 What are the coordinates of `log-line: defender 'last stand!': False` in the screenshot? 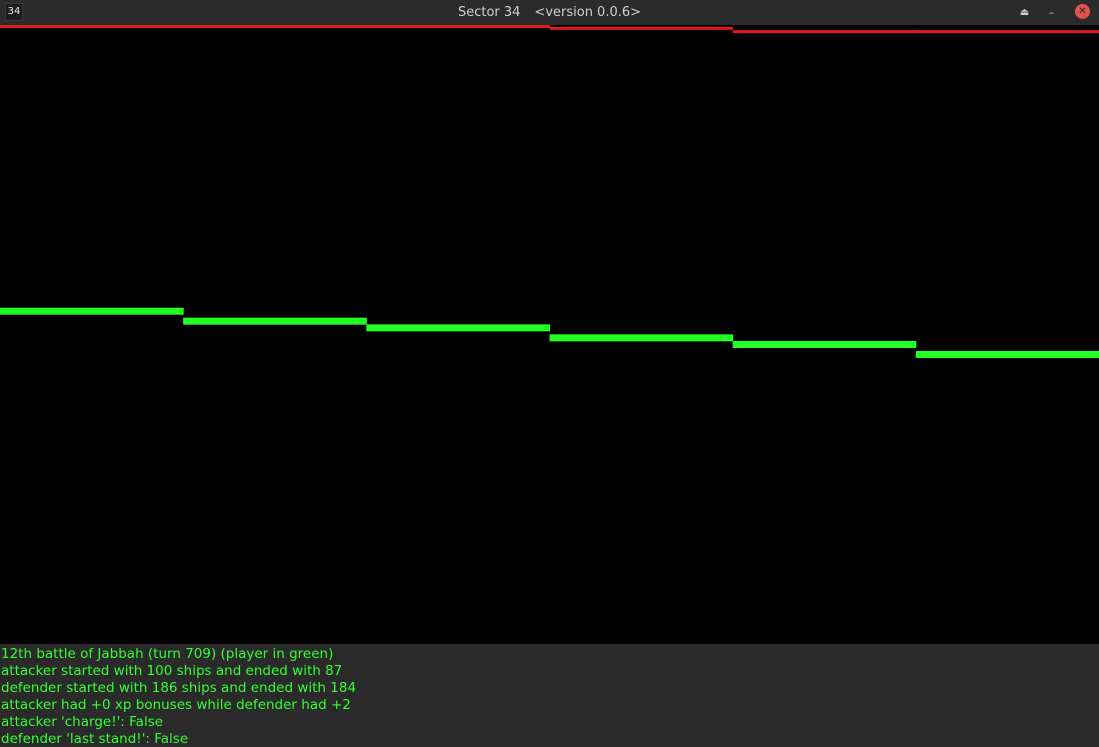 It's located at (95, 739).